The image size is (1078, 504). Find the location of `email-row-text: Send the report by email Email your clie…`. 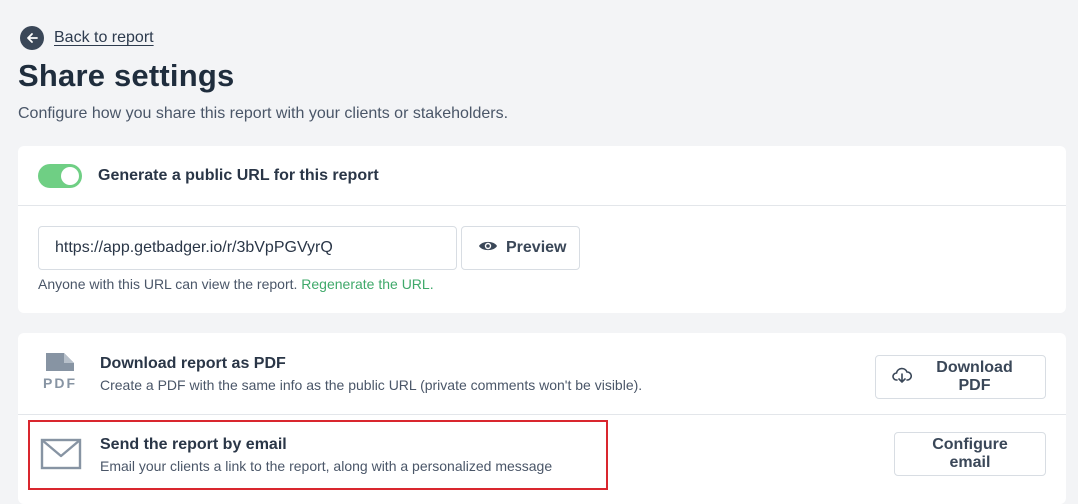

email-row-text: Send the report by email Email your clie… is located at coordinates (326, 455).